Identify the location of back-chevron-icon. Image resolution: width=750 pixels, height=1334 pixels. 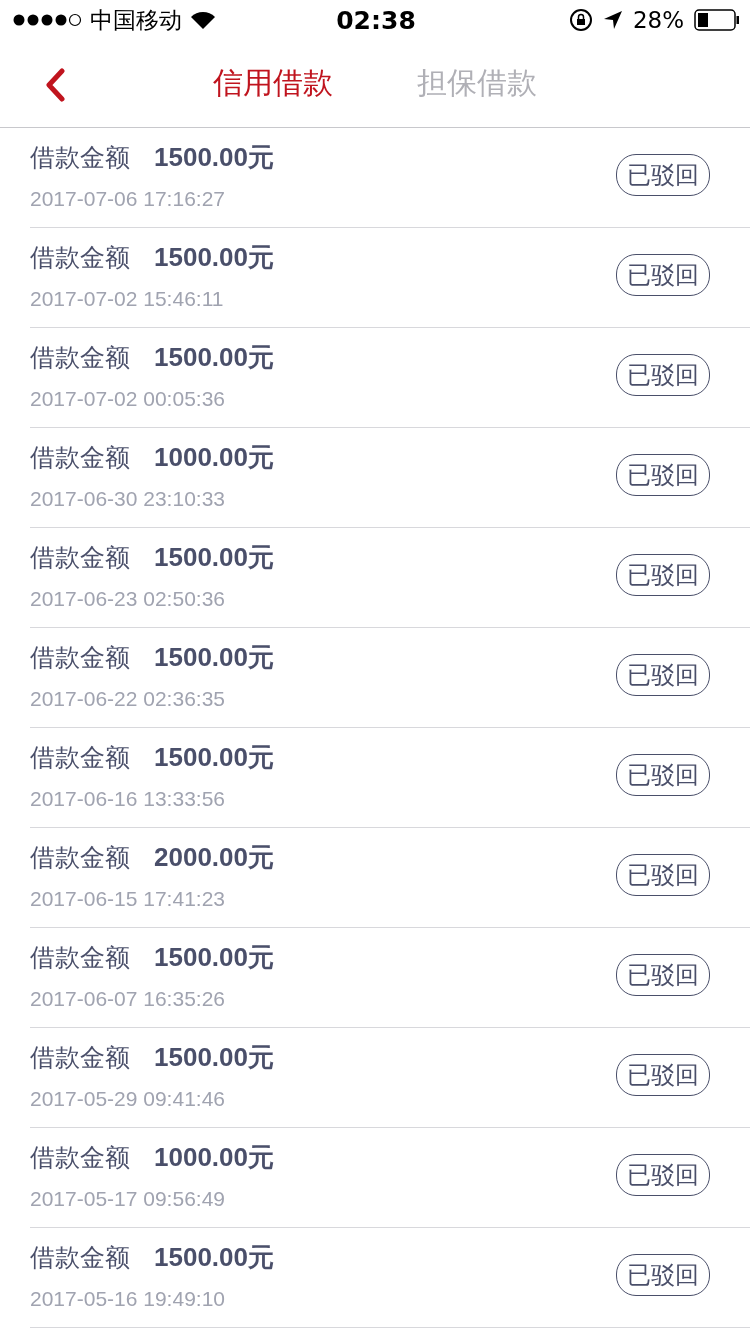
(55, 85).